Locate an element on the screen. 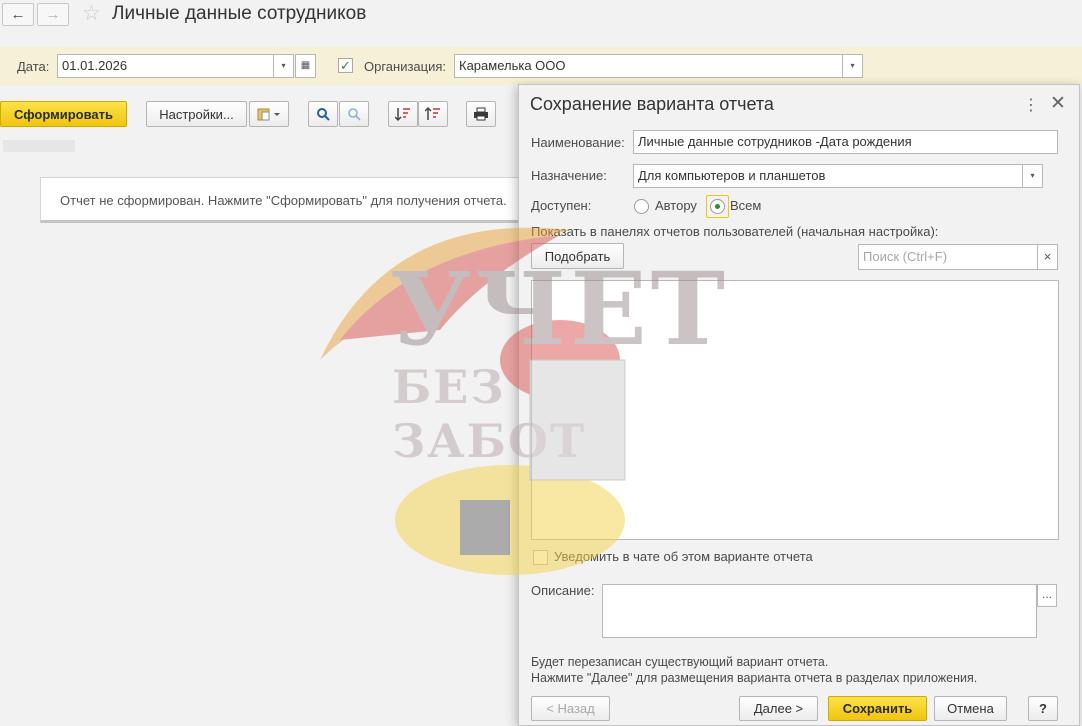  find-button is located at coordinates (323, 114).